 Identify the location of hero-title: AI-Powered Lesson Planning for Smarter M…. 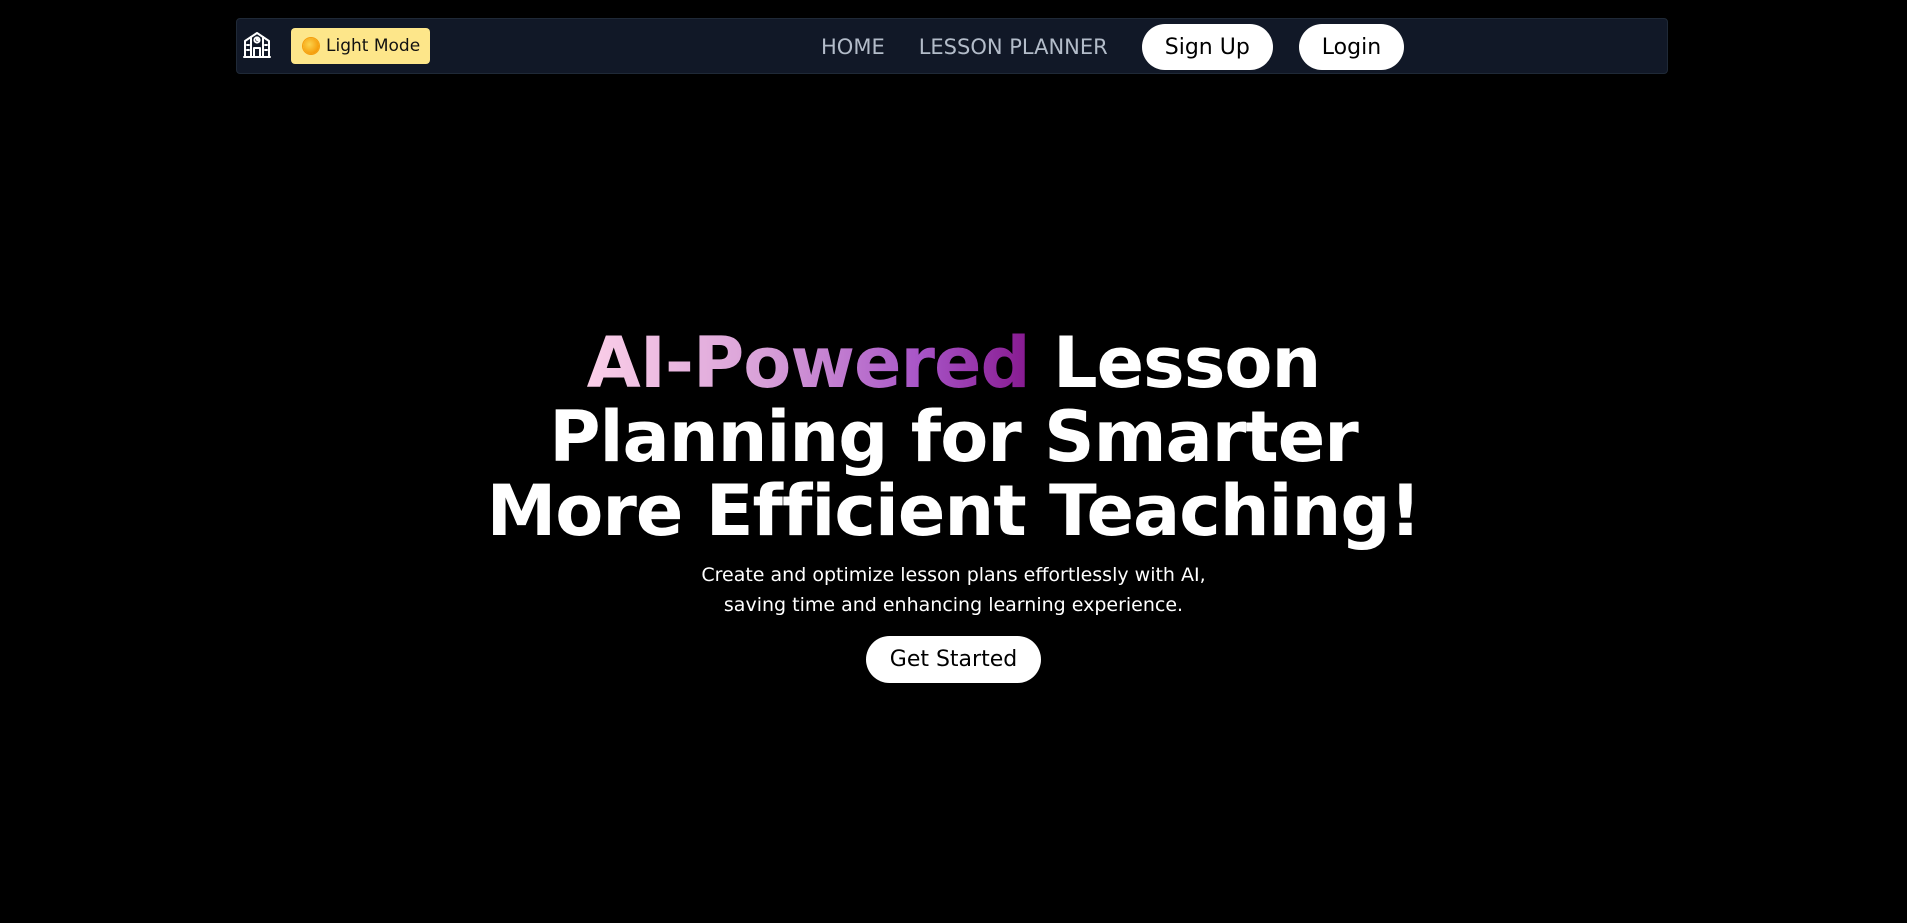
(954, 437).